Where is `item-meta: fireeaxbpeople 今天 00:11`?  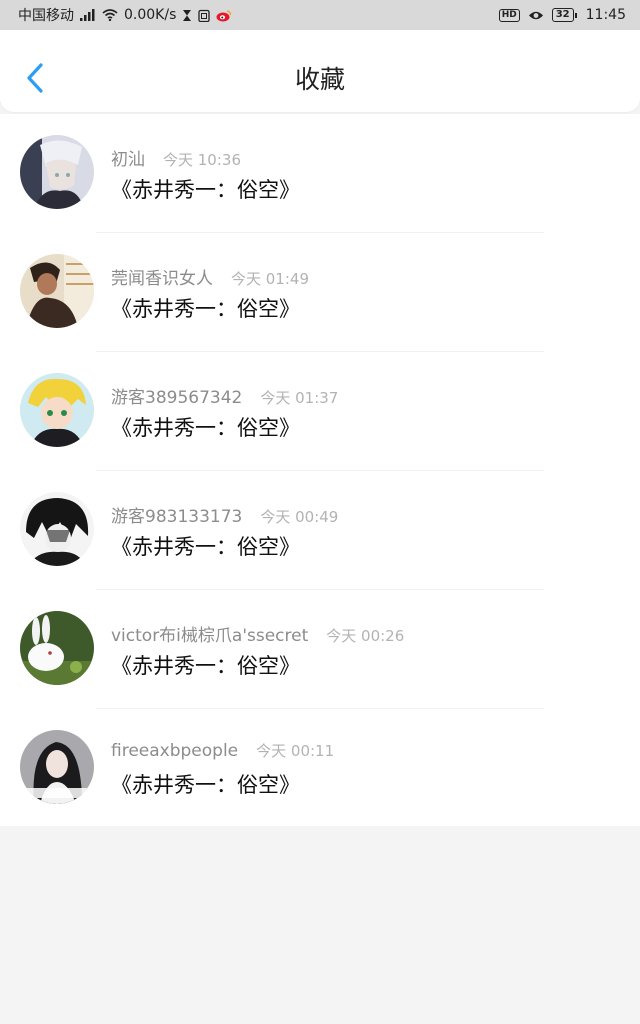 item-meta: fireeaxbpeople 今天 00:11 is located at coordinates (222, 750).